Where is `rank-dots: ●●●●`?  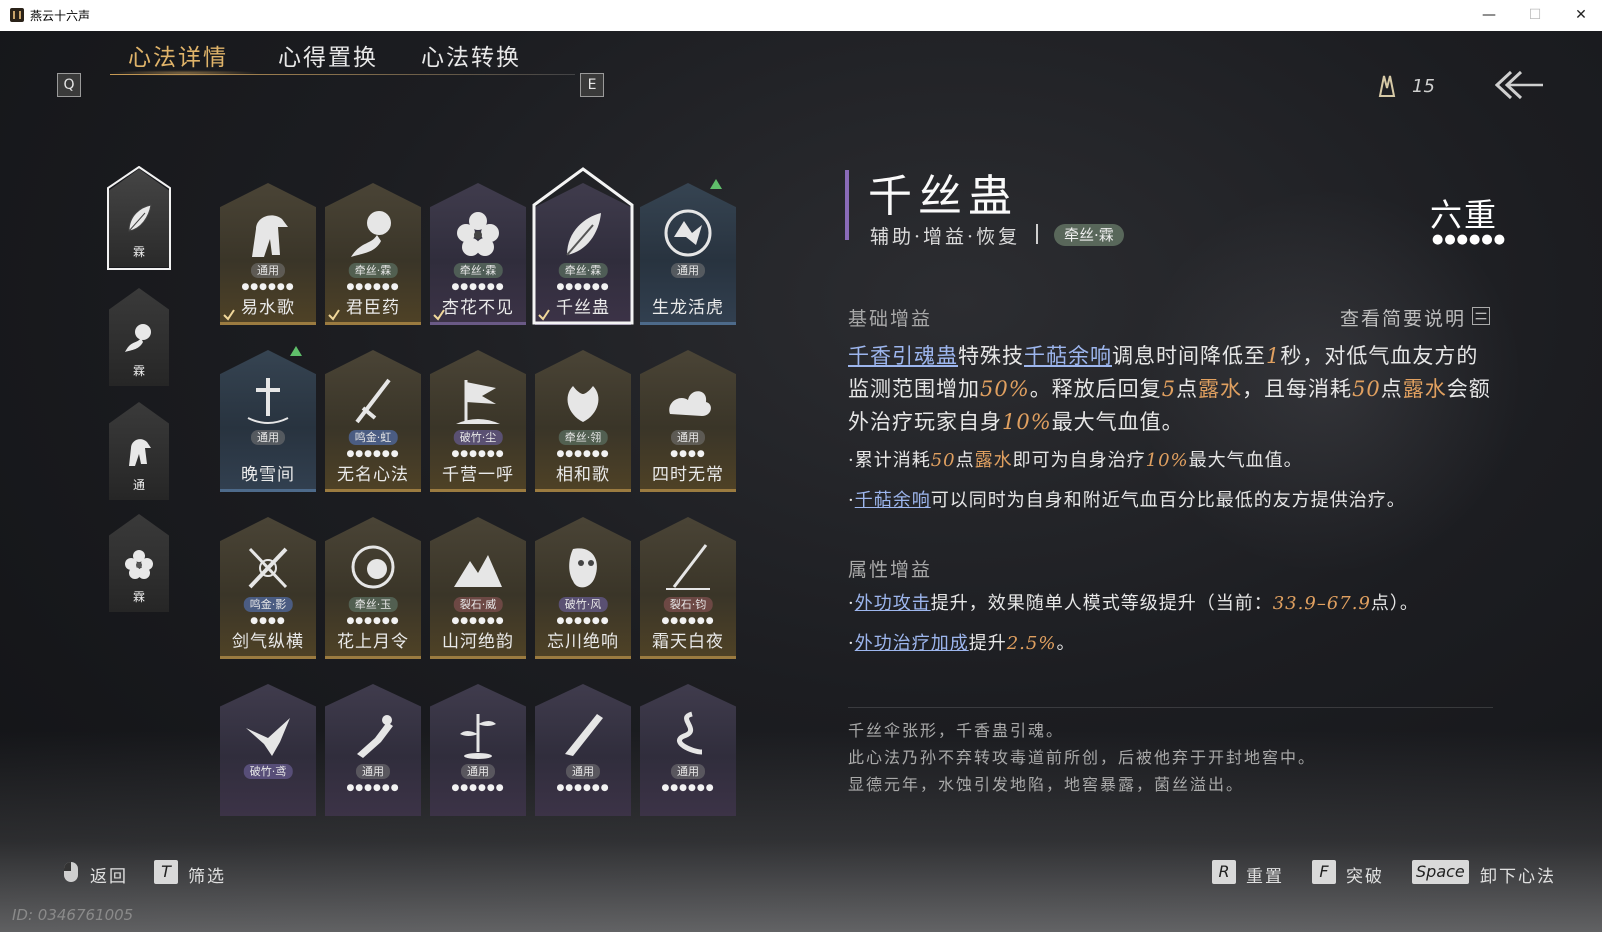
rank-dots: ●●●● is located at coordinates (688, 454).